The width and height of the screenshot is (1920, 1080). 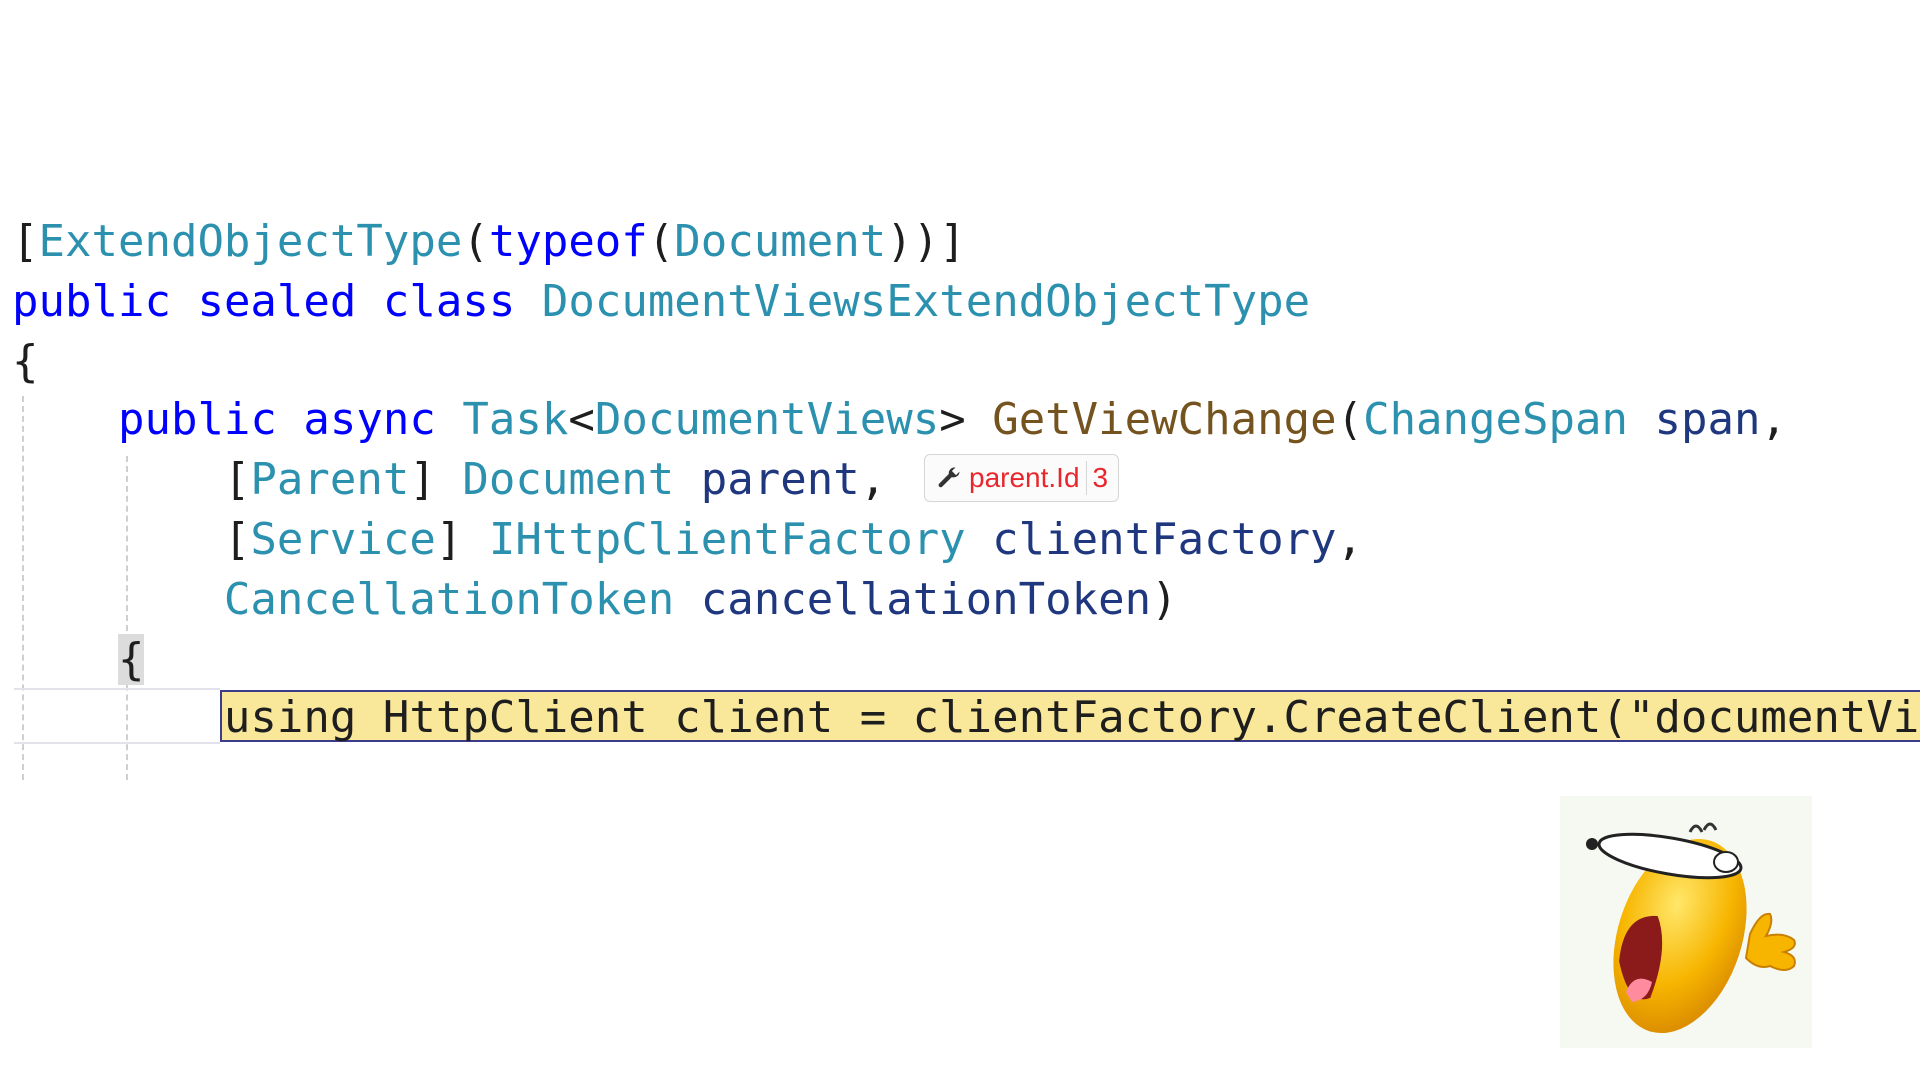 What do you see at coordinates (277, 301) in the screenshot?
I see `code-token: sealed` at bounding box center [277, 301].